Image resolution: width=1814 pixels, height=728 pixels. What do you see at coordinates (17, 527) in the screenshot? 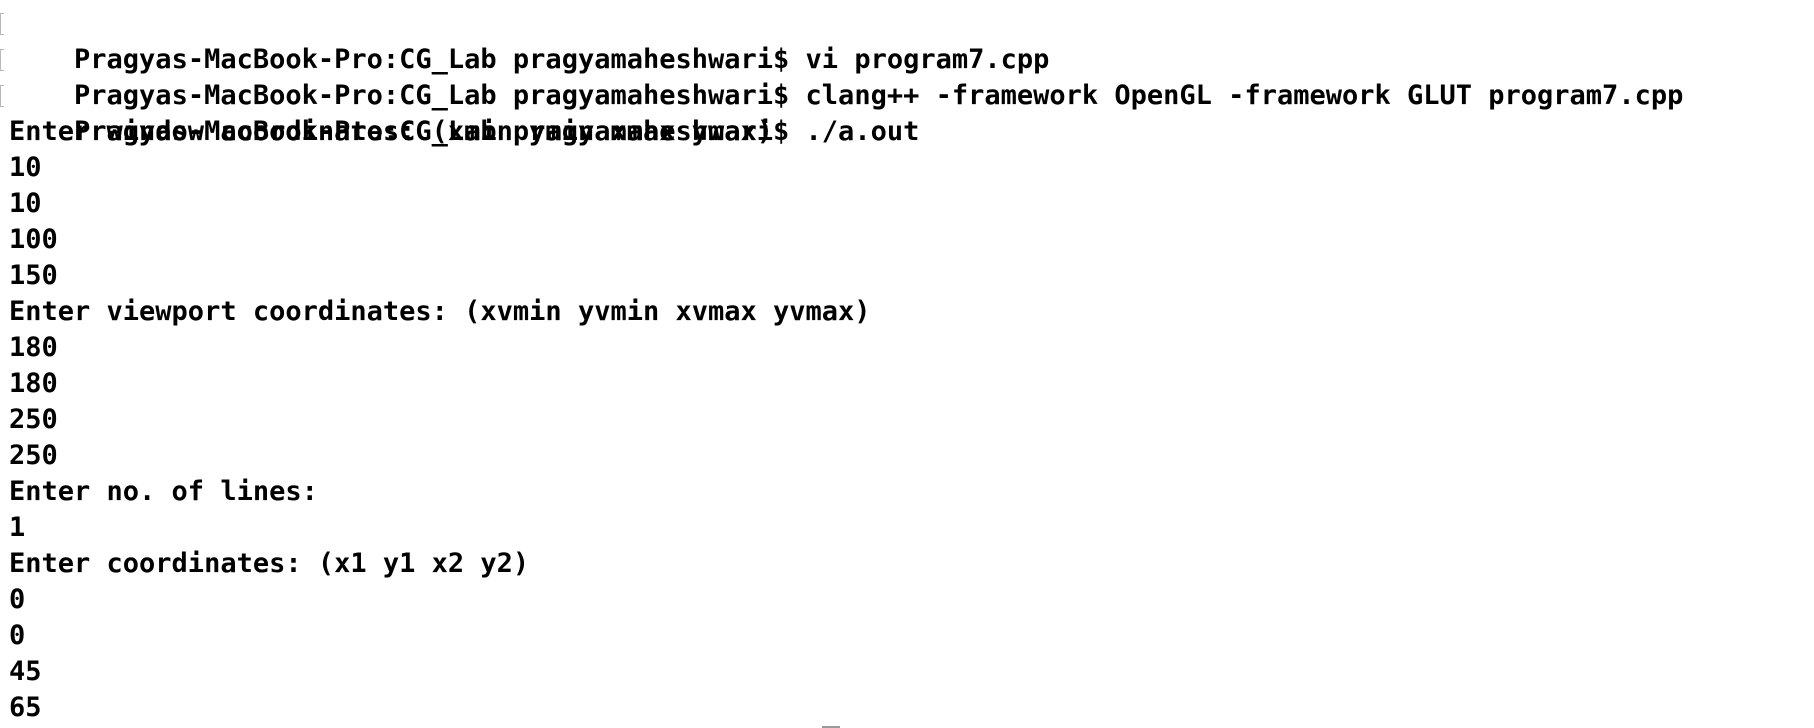
I see `output-line: 1` at bounding box center [17, 527].